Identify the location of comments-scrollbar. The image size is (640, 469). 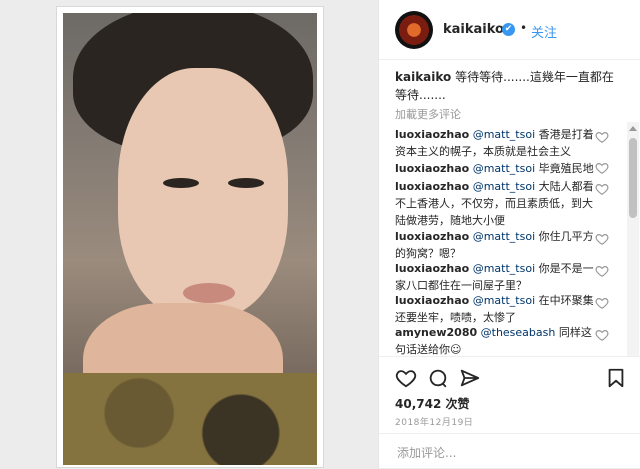
(633, 239).